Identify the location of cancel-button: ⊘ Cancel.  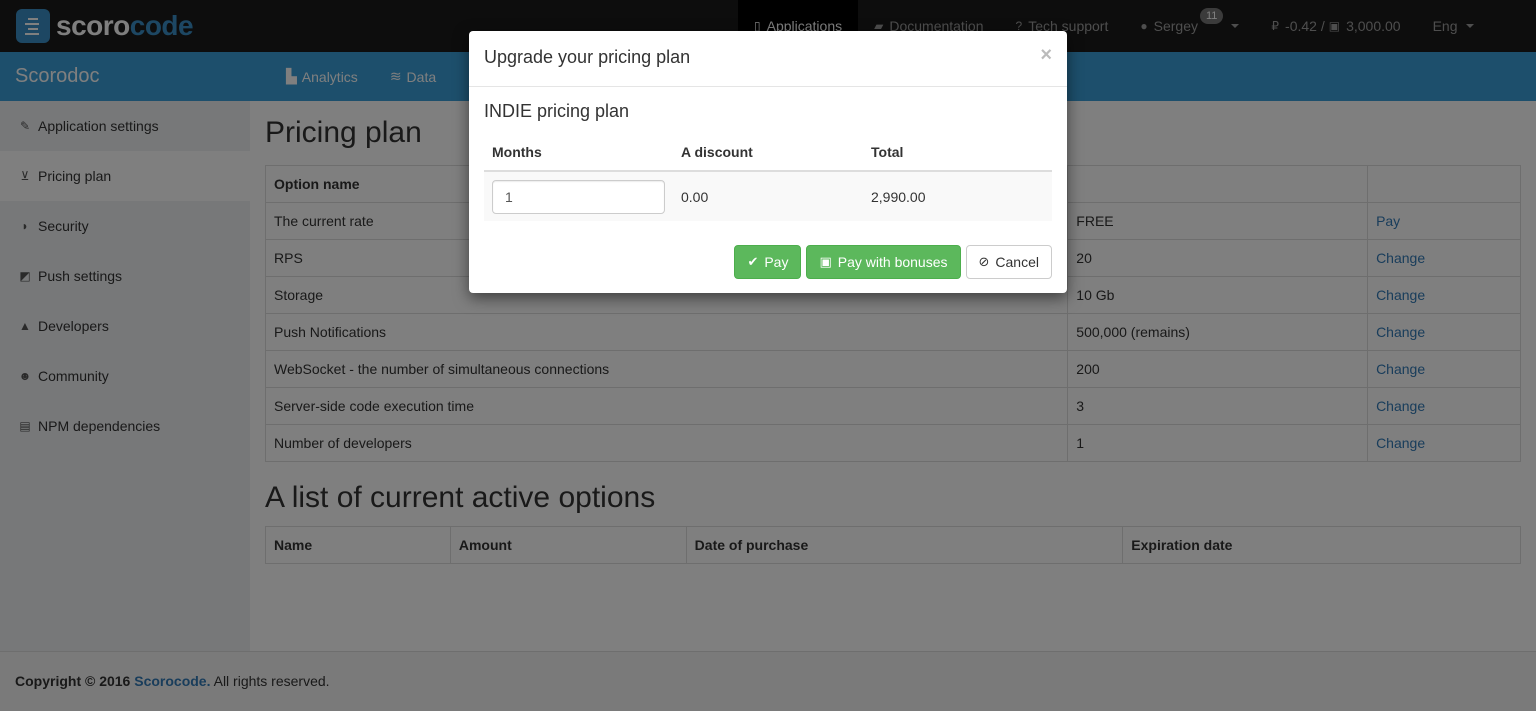
(1008, 262).